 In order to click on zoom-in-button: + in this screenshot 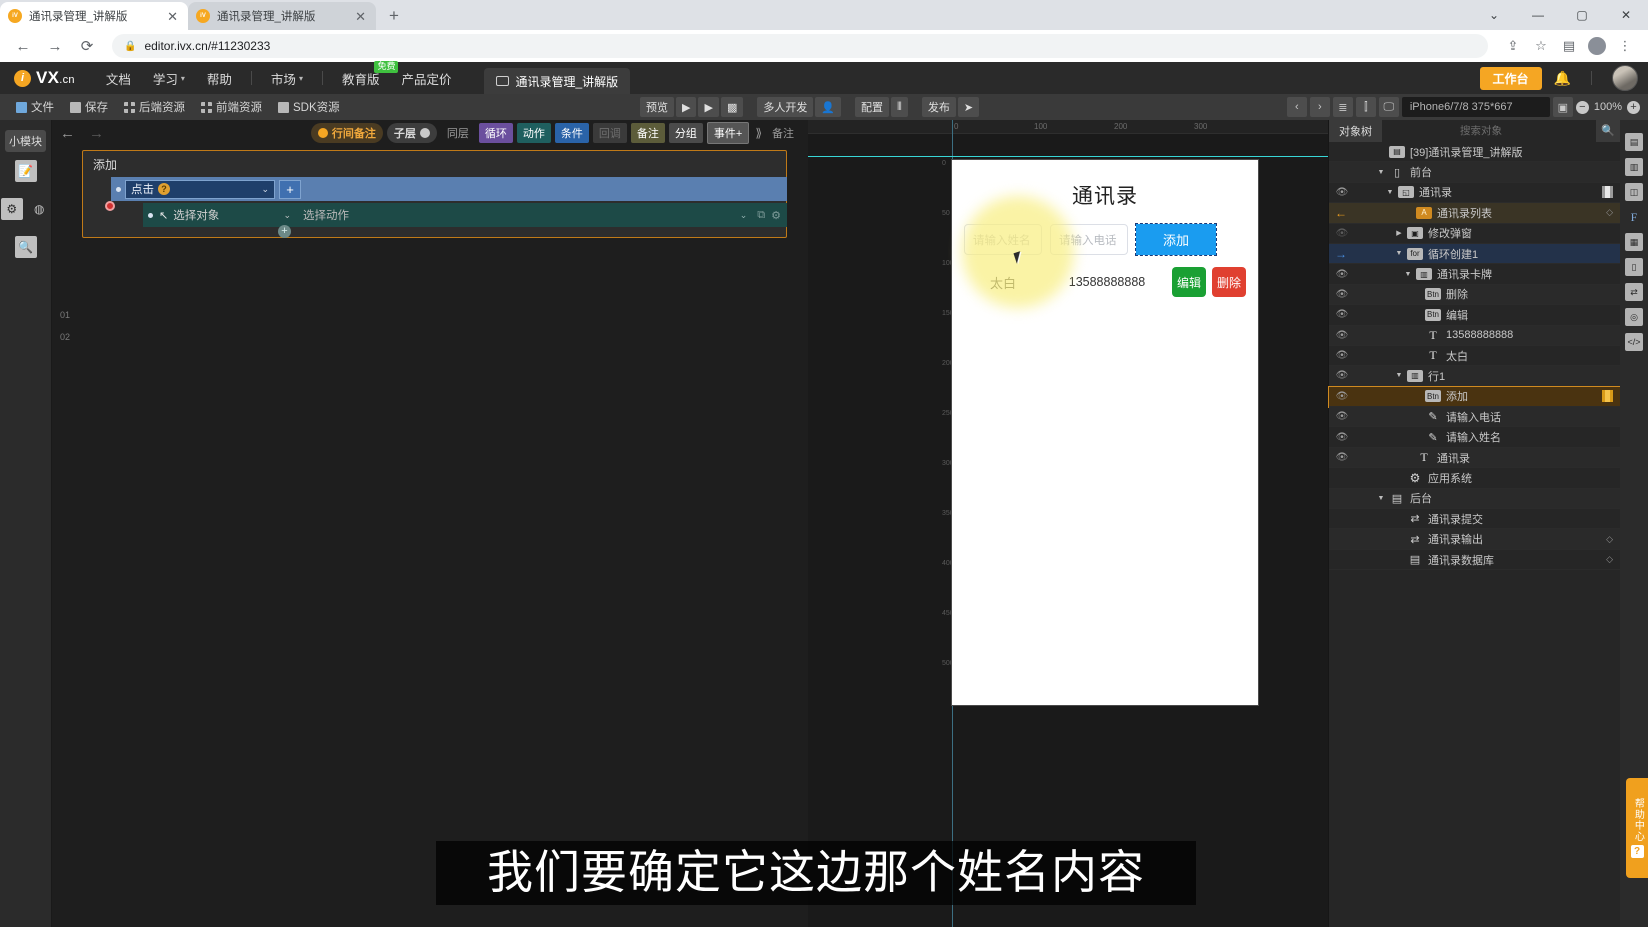, I will do `click(1633, 107)`.